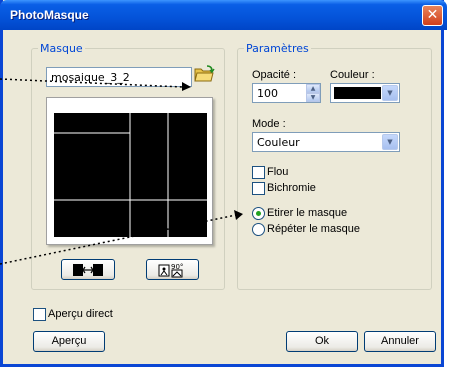  I want to click on opacity-label: Opacité :, so click(274, 75).